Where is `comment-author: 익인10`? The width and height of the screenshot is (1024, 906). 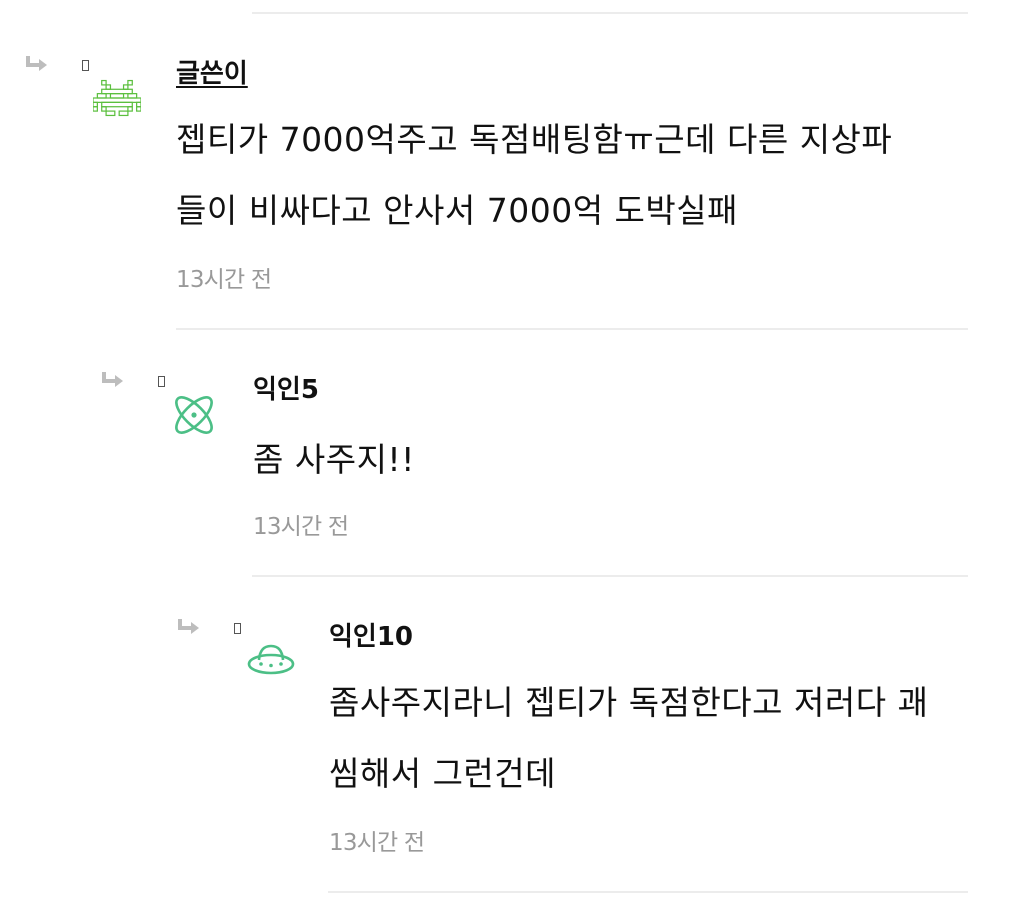 comment-author: 익인10 is located at coordinates (371, 637).